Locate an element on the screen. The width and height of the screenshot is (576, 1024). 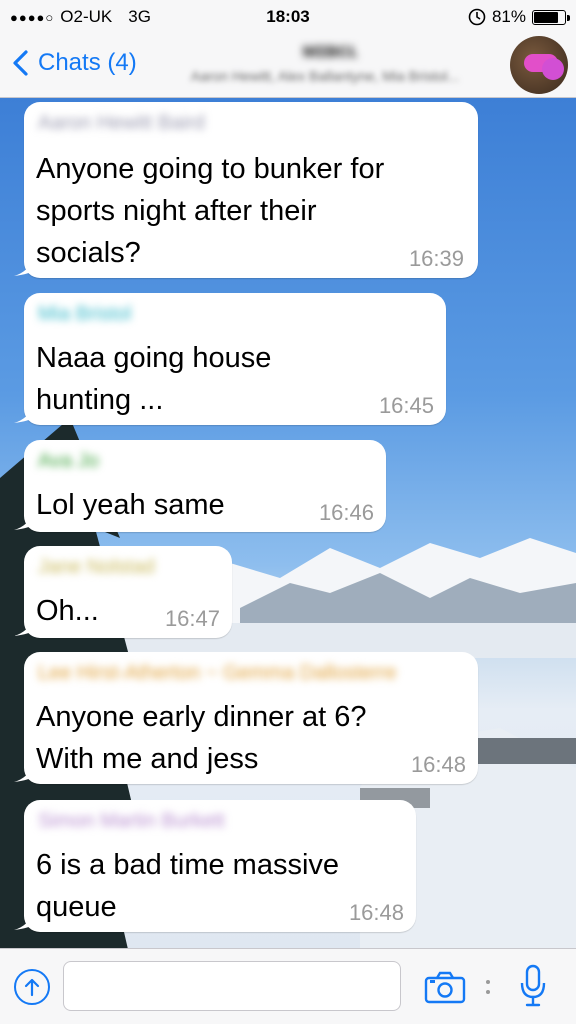
message-sender: Jane Nolstad is located at coordinates (96, 567).